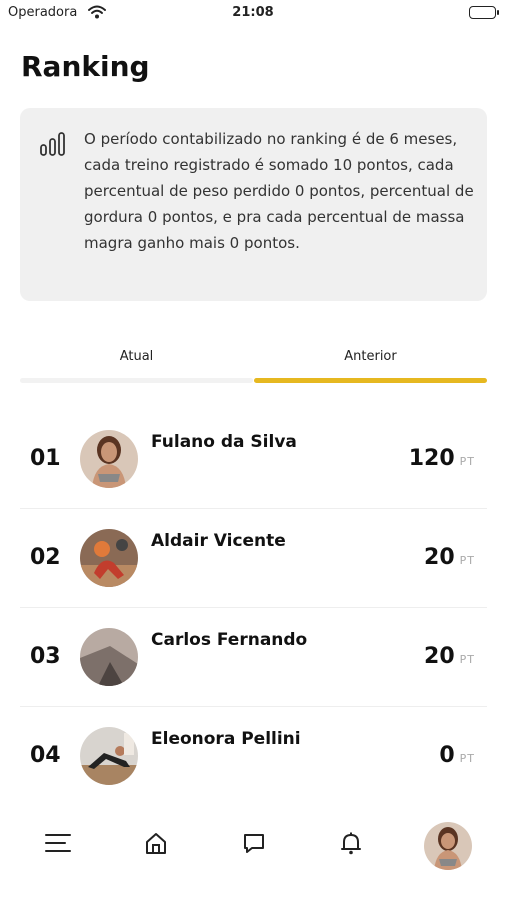  What do you see at coordinates (218, 541) in the screenshot?
I see `athlete-name: Aldair Vicente` at bounding box center [218, 541].